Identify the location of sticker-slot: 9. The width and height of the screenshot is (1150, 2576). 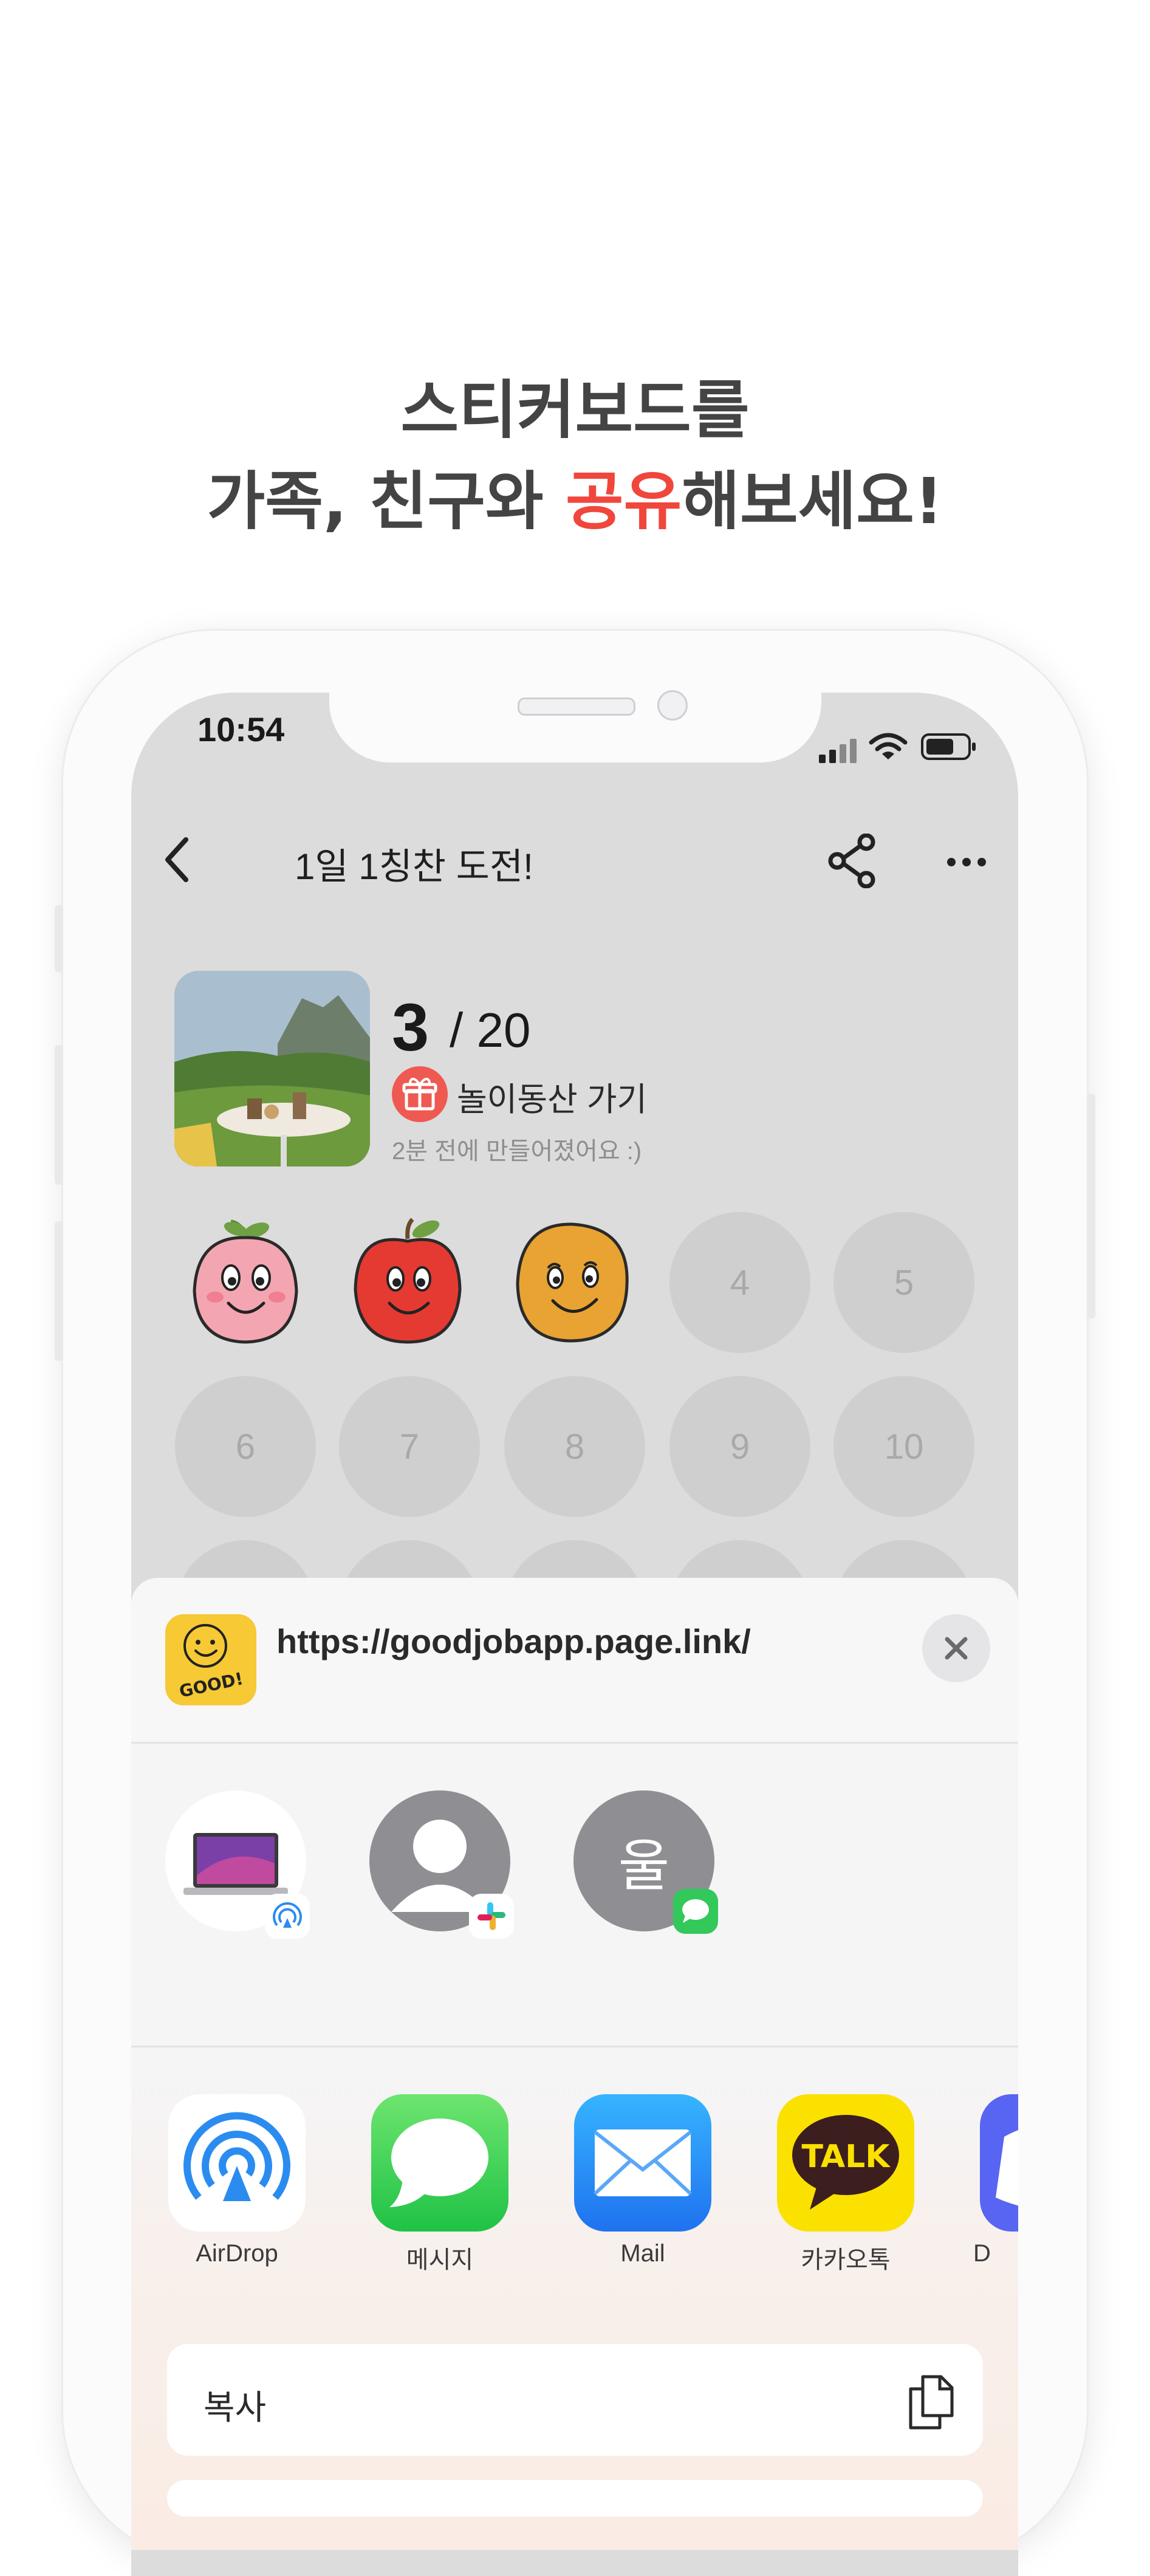
(739, 1446).